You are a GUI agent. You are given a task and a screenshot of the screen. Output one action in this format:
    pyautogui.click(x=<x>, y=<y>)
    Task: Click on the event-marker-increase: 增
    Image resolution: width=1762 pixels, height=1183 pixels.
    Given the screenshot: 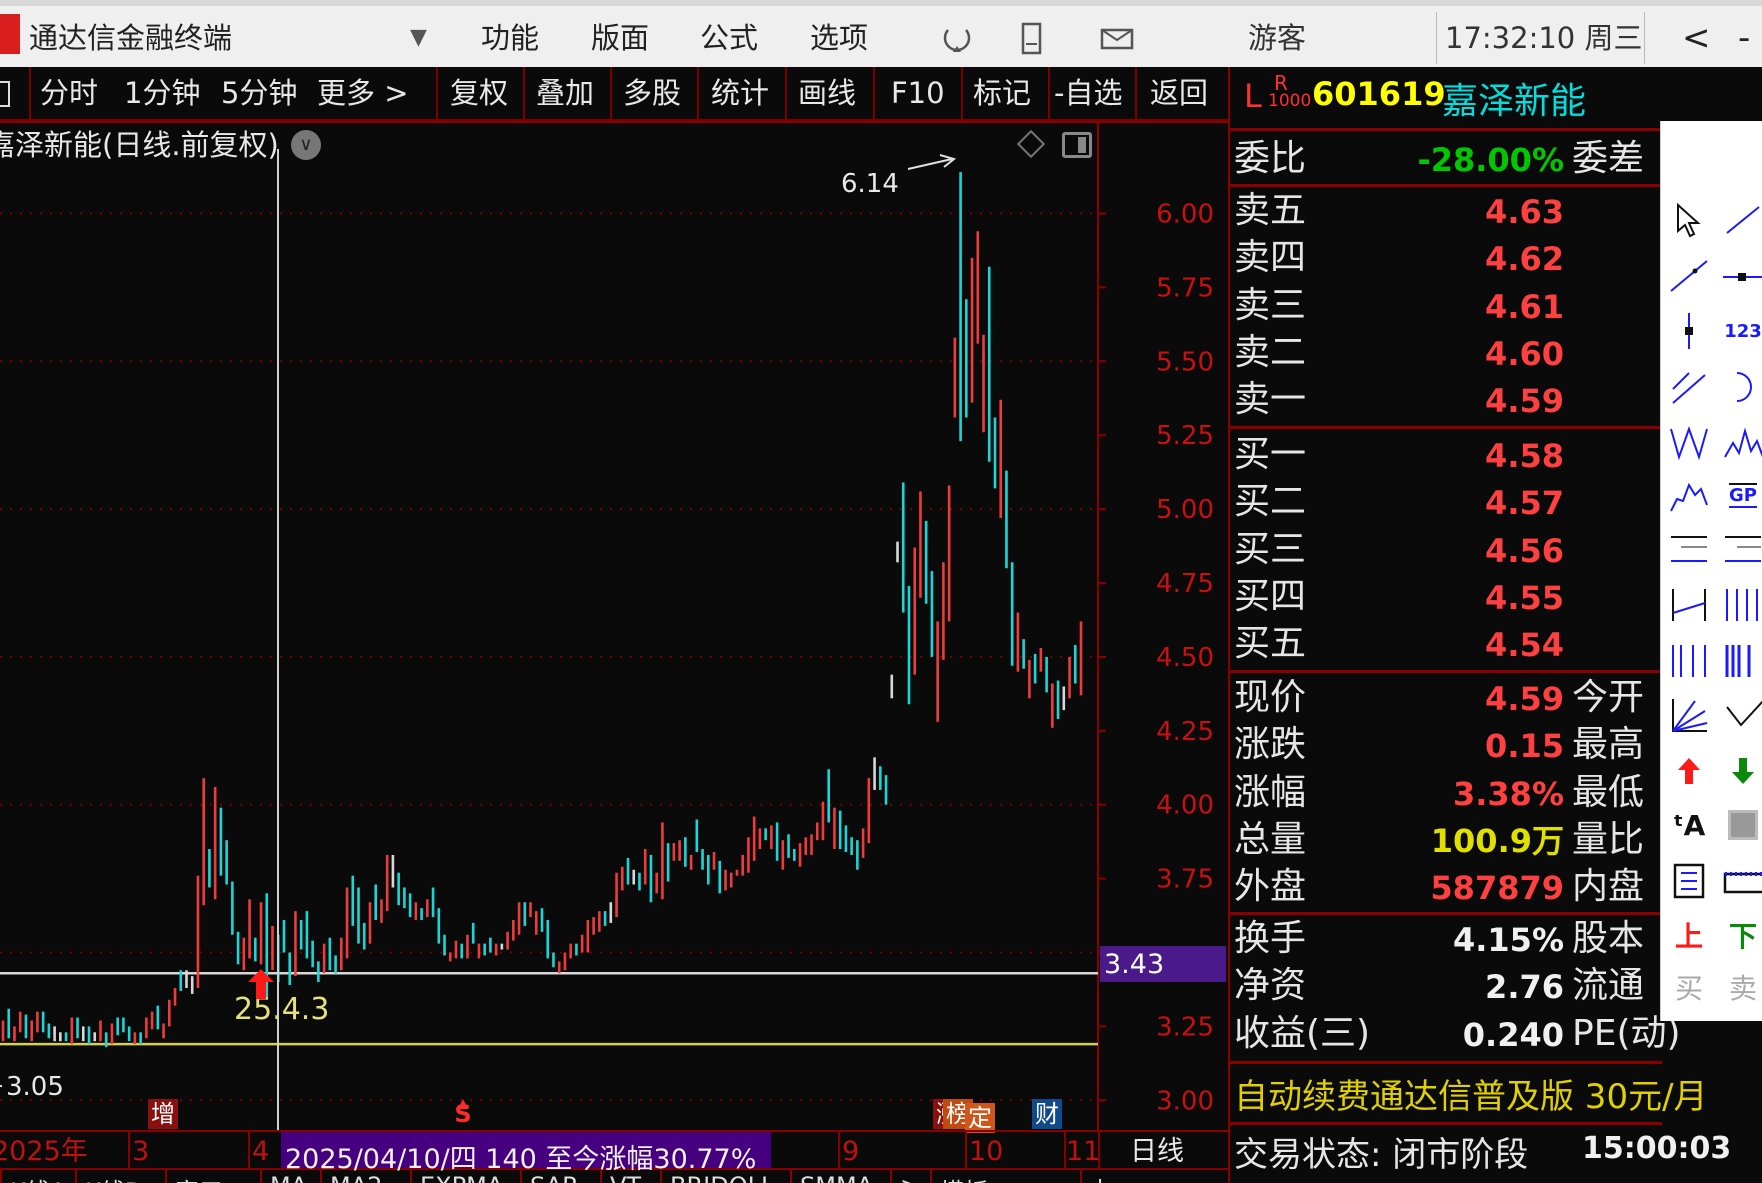 What is the action you would take?
    pyautogui.click(x=163, y=1114)
    